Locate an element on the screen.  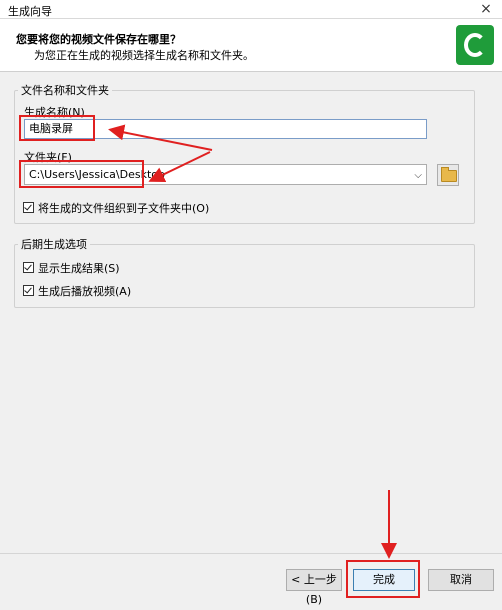
organize-subfolder-checkbox is located at coordinates (28, 207).